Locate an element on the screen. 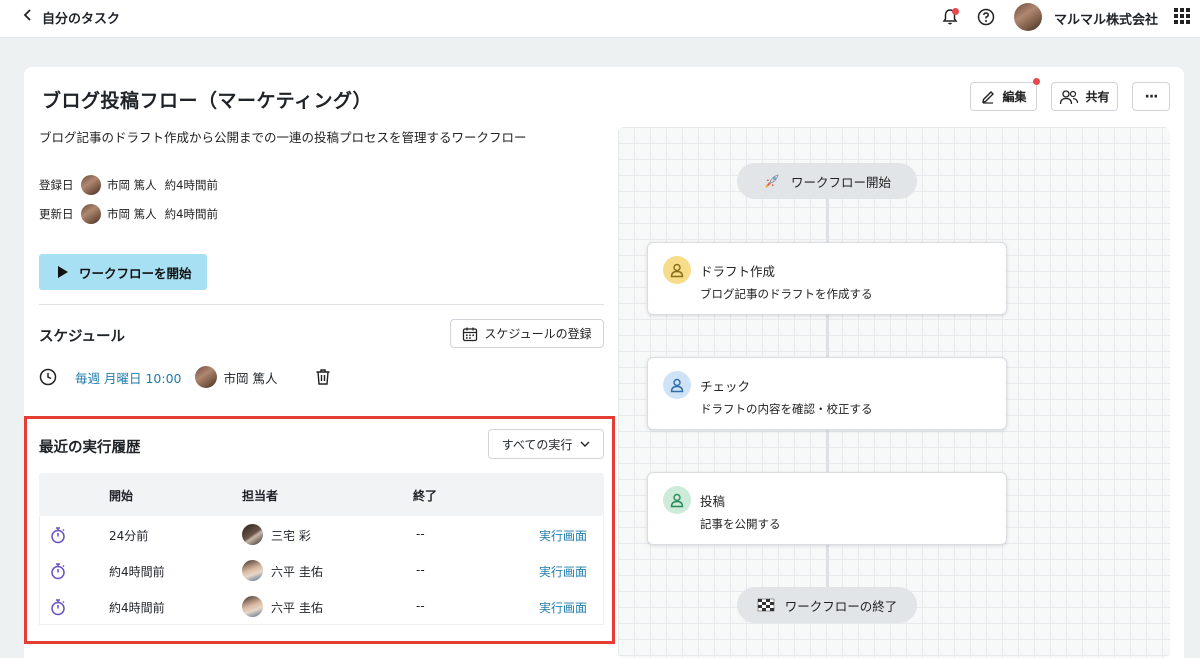 The height and width of the screenshot is (658, 1200). registered-time: 約4時間前 is located at coordinates (191, 185).